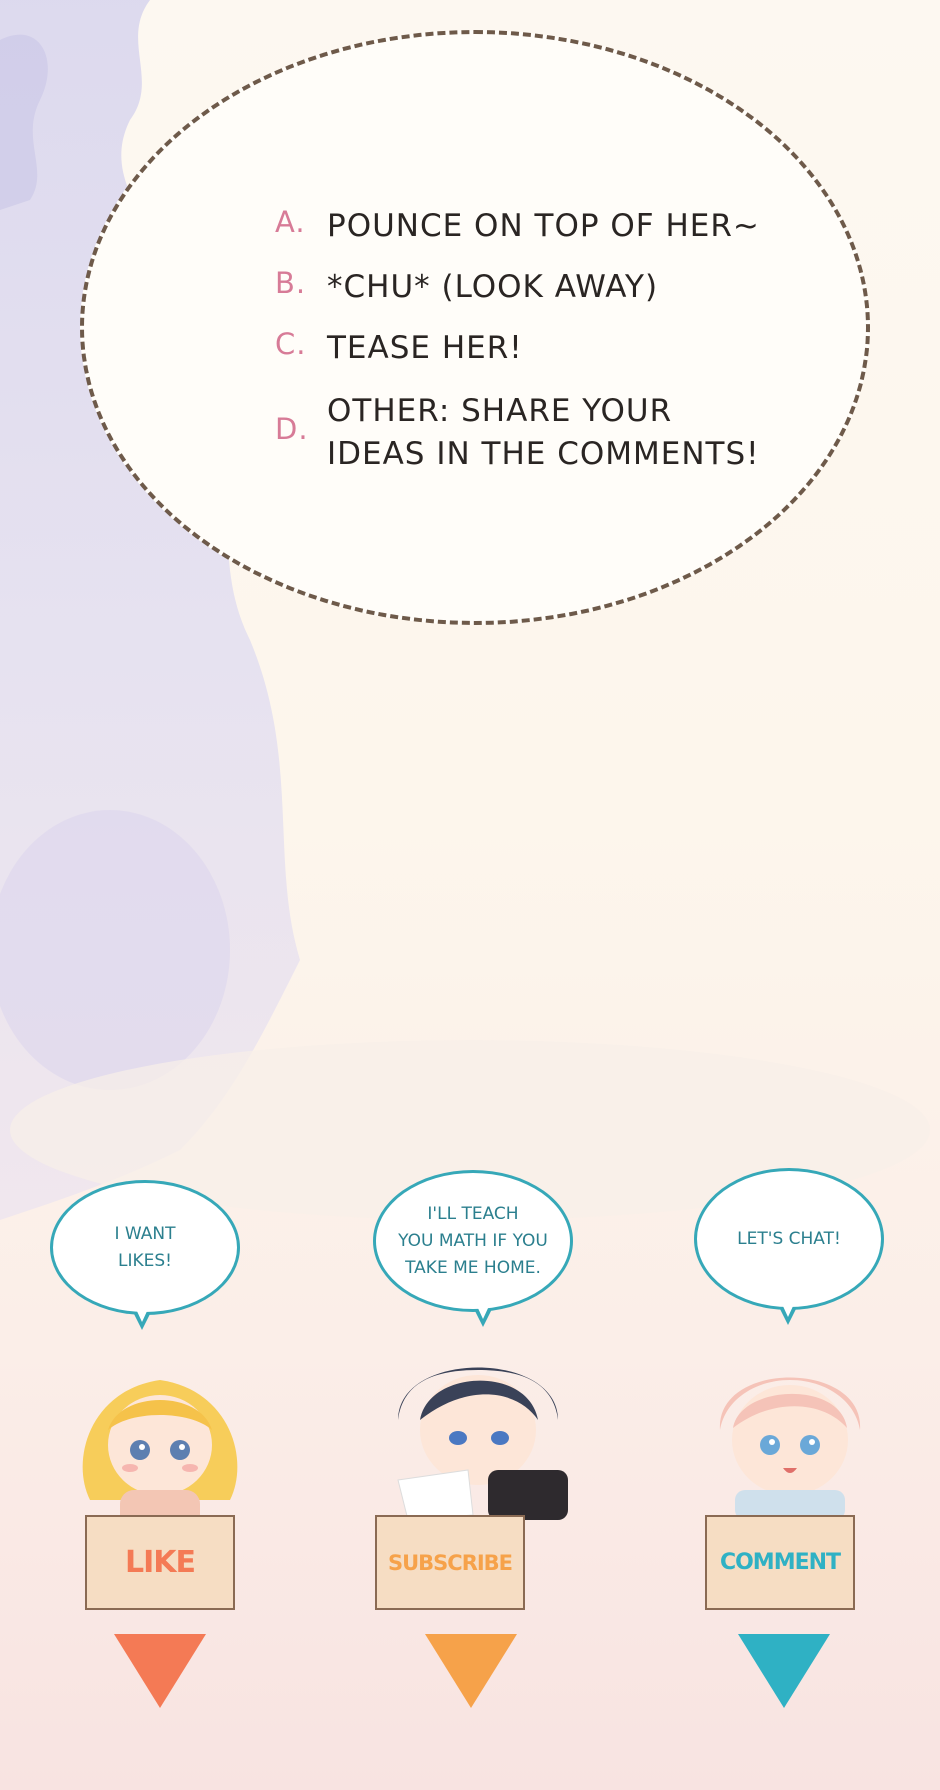 This screenshot has width=940, height=1790. Describe the element at coordinates (160, 1671) in the screenshot. I see `like-arrow-icon` at that location.